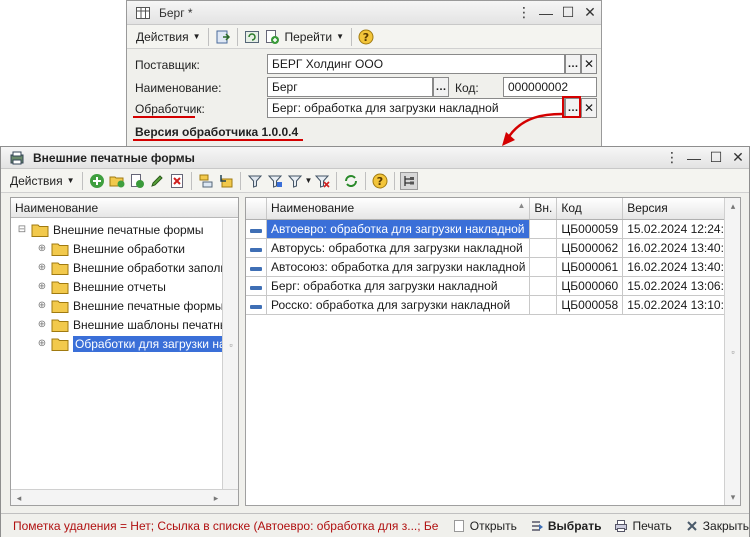  What do you see at coordinates (97, 181) in the screenshot?
I see `add-icon` at bounding box center [97, 181].